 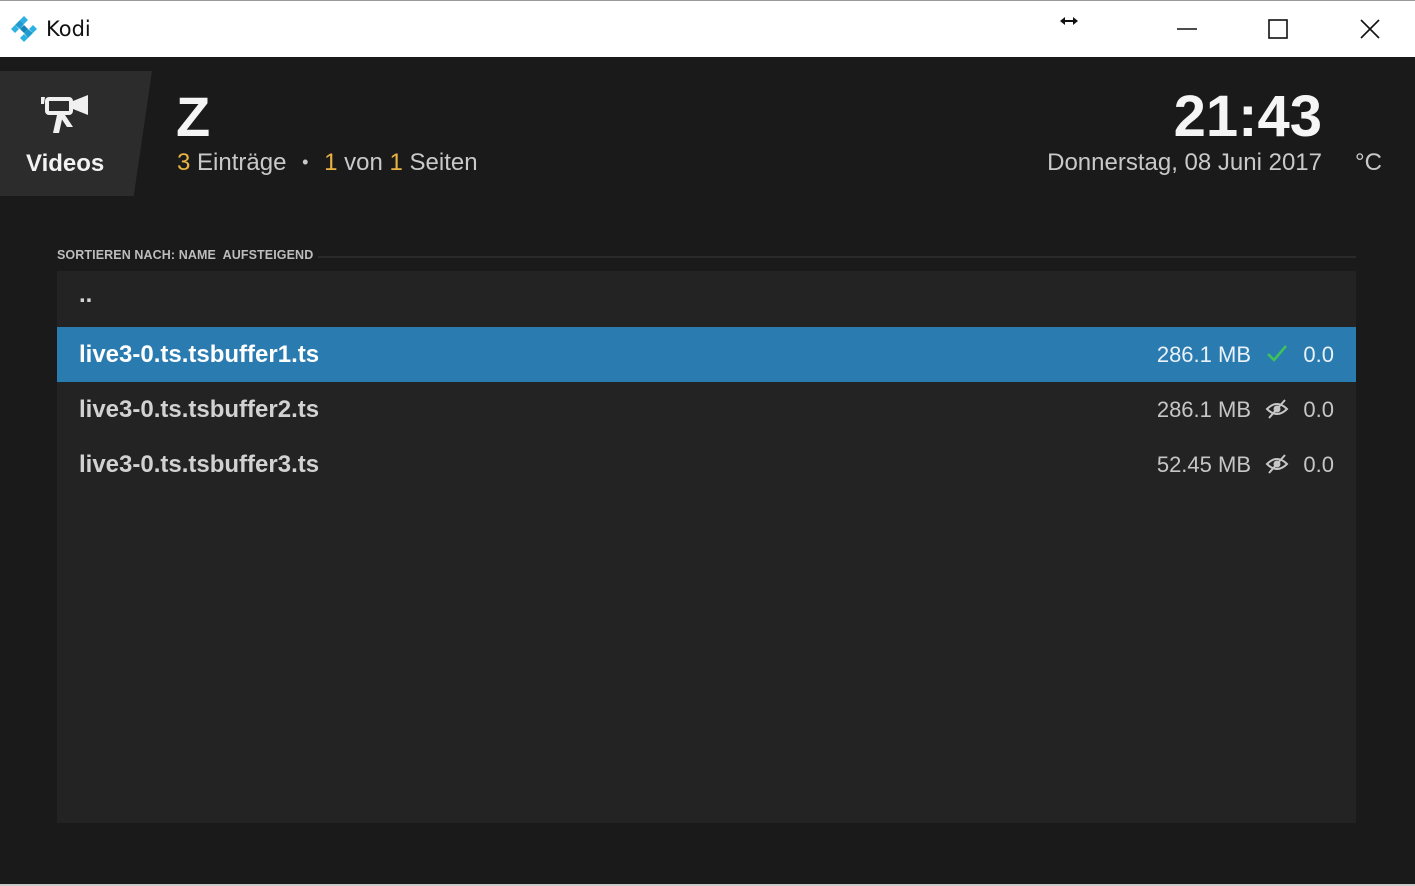 What do you see at coordinates (242, 162) in the screenshot?
I see `entries-label: Einträge` at bounding box center [242, 162].